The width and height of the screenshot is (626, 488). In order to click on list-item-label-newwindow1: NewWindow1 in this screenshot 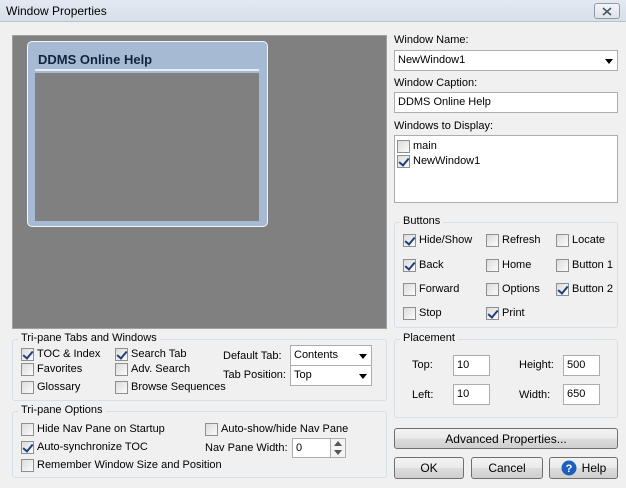, I will do `click(447, 161)`.